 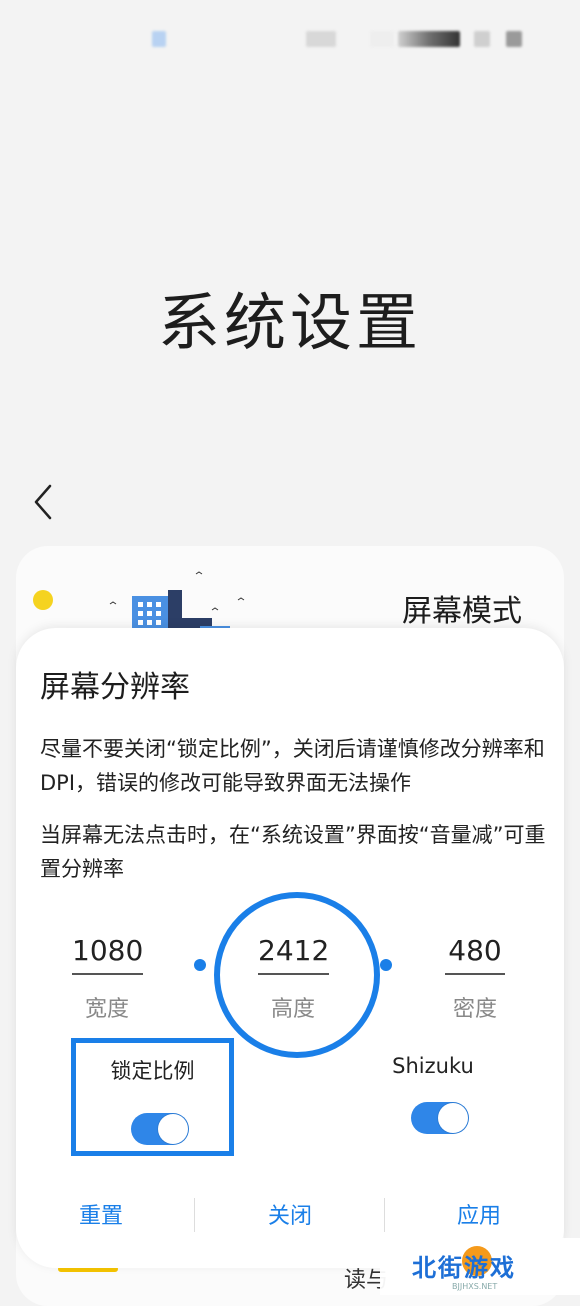 What do you see at coordinates (152, 1071) in the screenshot?
I see `lock-ratio-label: 锁定比例` at bounding box center [152, 1071].